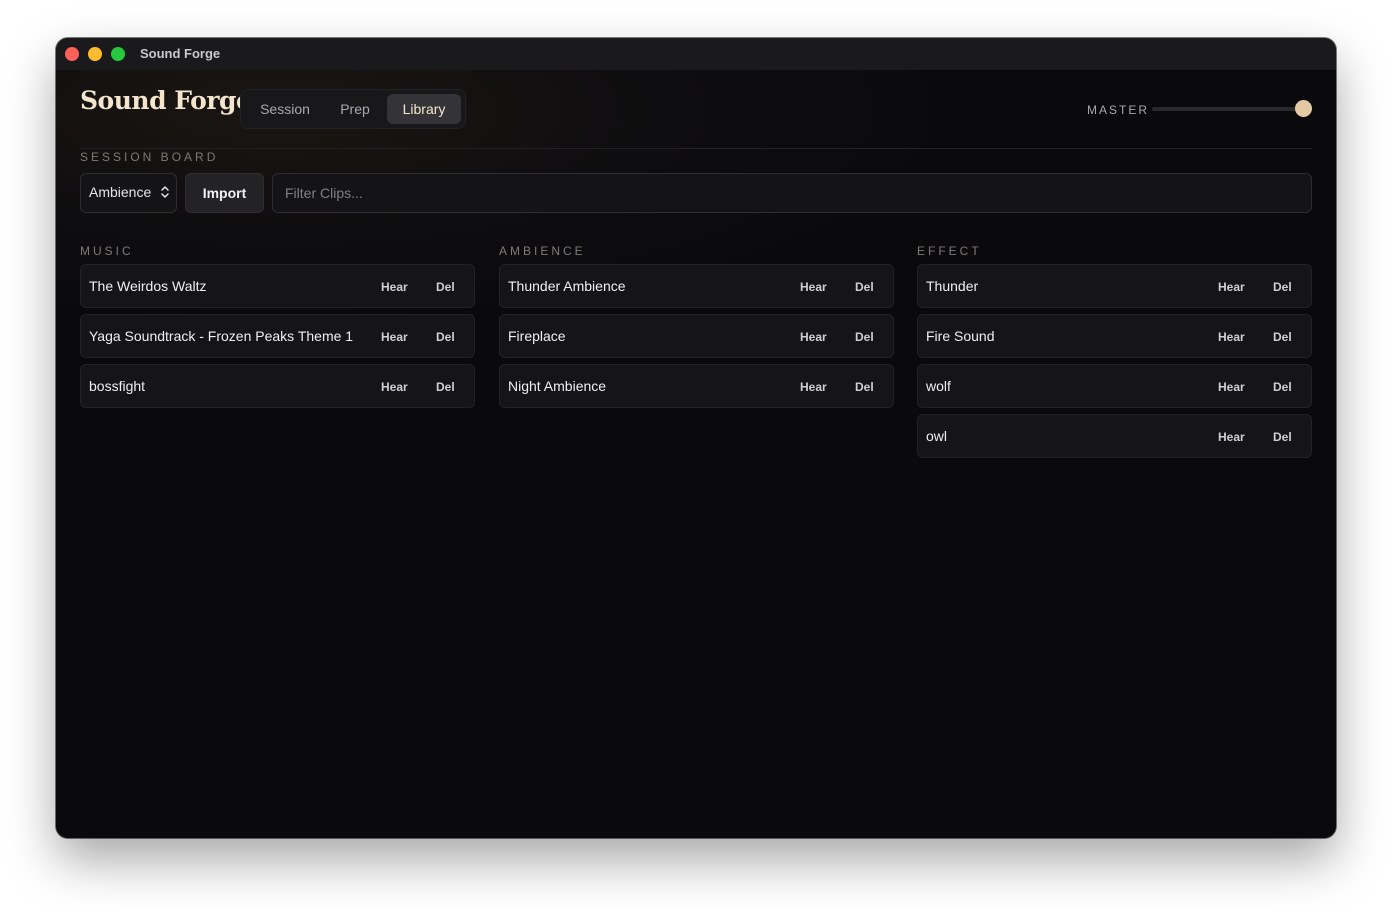 The width and height of the screenshot is (1392, 912). What do you see at coordinates (277, 386) in the screenshot?
I see `clip-item: bossfight Hear Del` at bounding box center [277, 386].